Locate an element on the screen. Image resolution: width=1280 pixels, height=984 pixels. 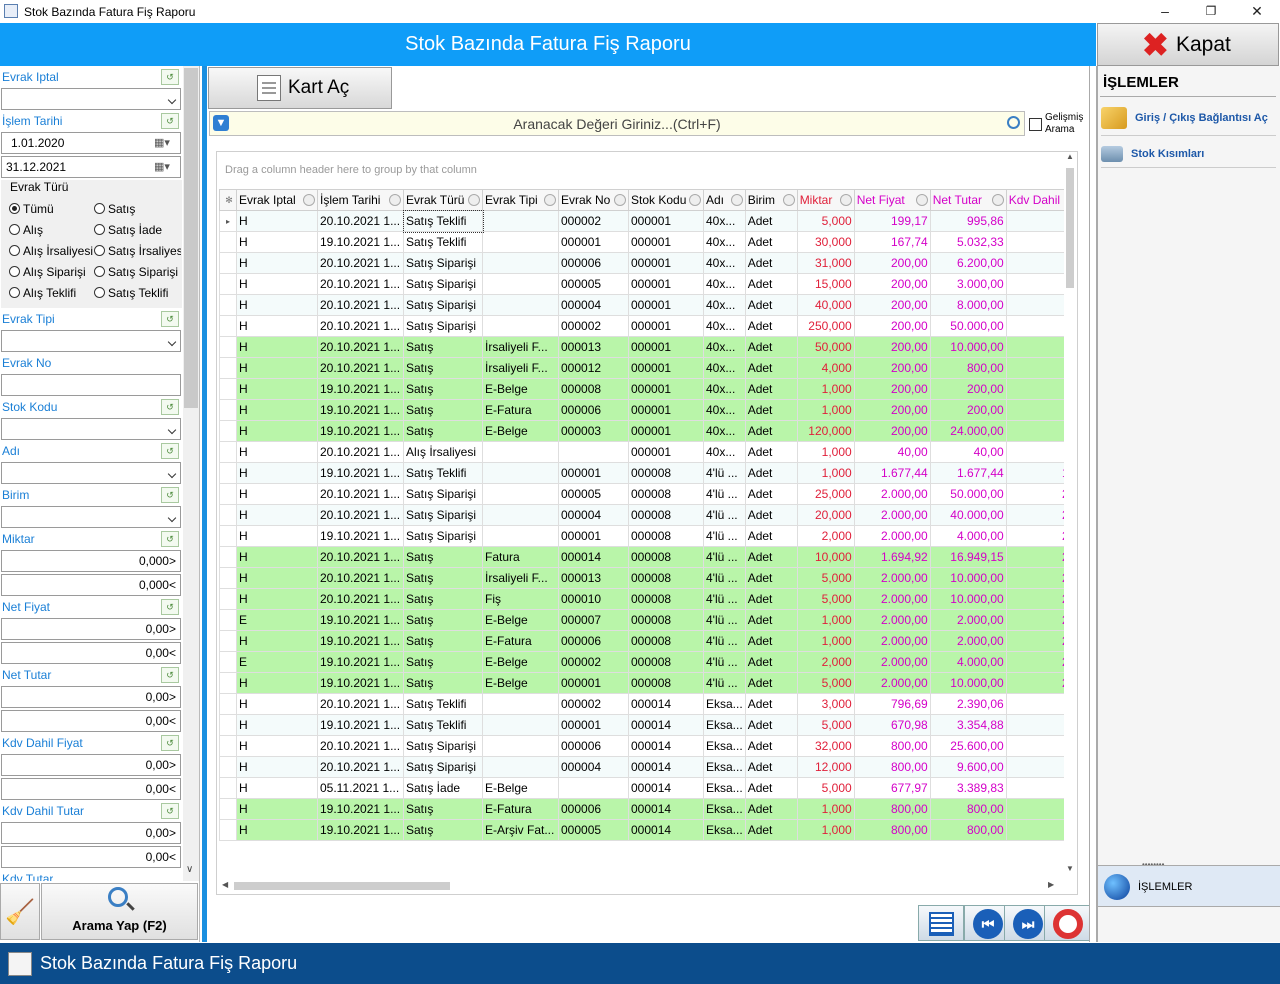
column-header: Evrak Türü is located at coordinates (443, 200).